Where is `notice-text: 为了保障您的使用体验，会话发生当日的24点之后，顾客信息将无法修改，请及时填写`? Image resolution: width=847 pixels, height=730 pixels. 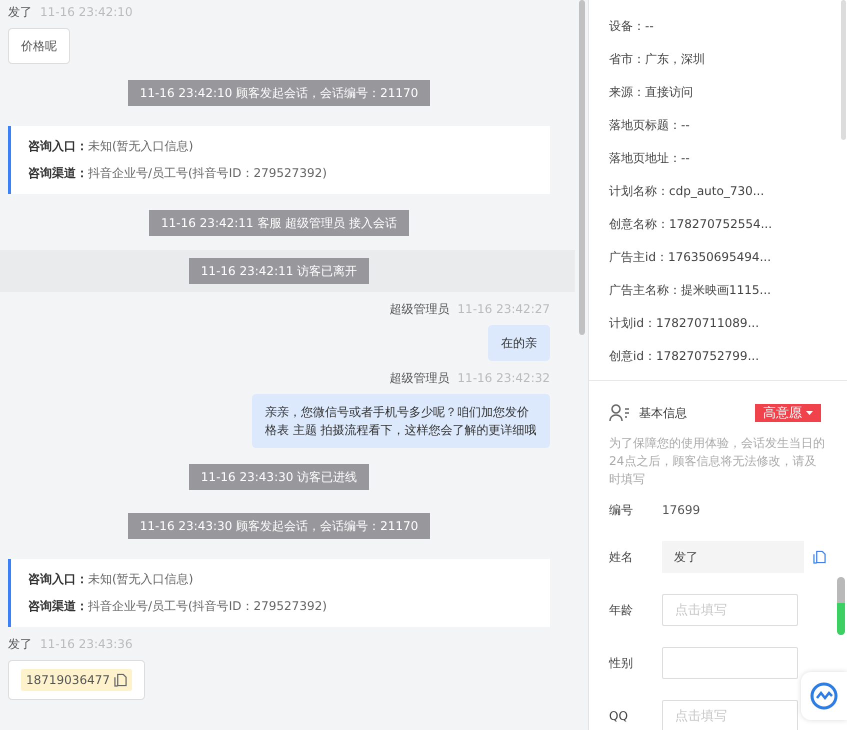
notice-text: 为了保障您的使用体验，会话发生当日的24点之后，顾客信息将无法修改，请及时填写 is located at coordinates (717, 461).